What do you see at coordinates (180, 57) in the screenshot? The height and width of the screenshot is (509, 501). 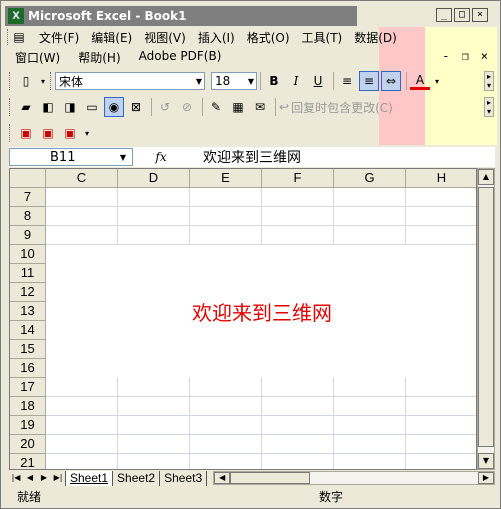 I see `menu-adobe-pdf: Adobe PDF(B)` at bounding box center [180, 57].